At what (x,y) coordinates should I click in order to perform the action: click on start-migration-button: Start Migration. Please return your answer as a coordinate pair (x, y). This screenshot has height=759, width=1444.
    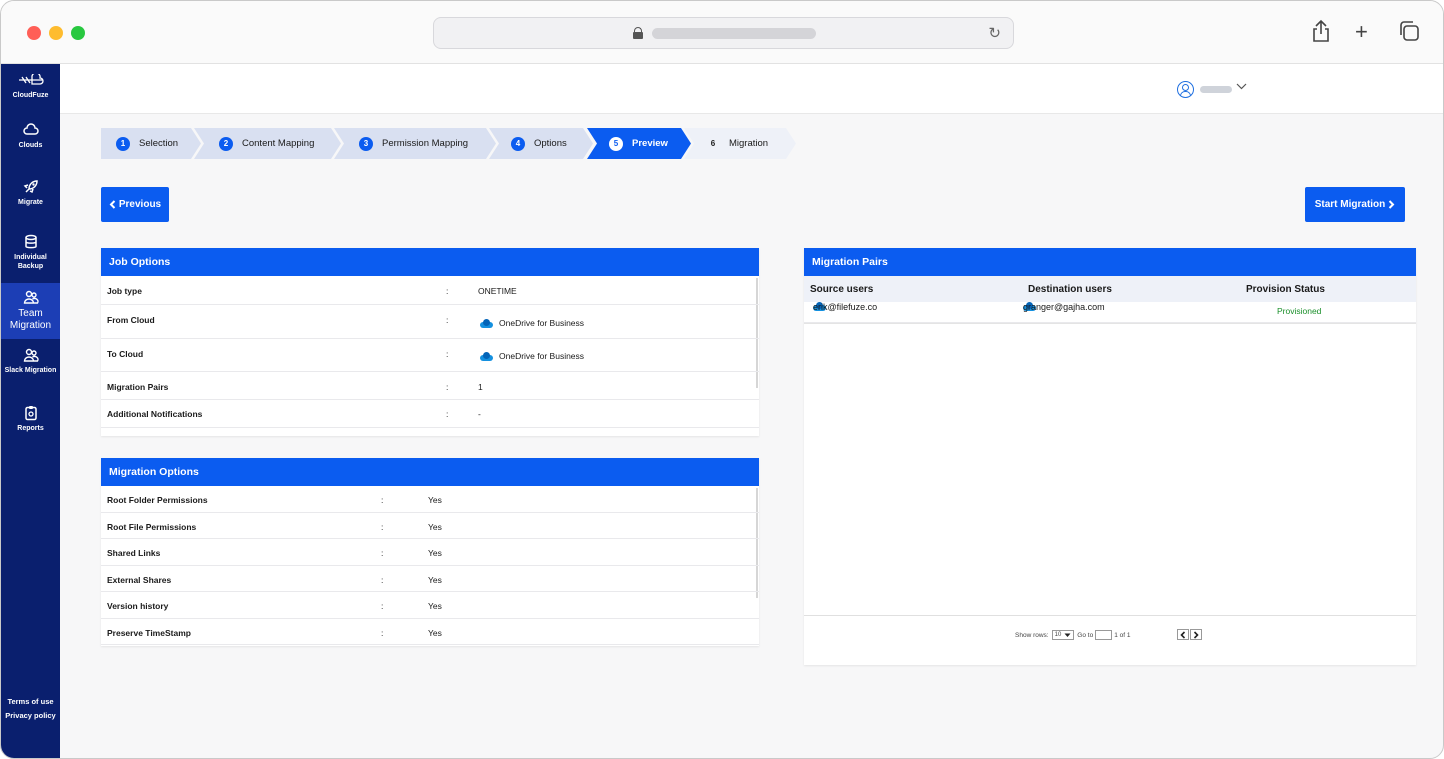
    Looking at the image, I should click on (1355, 204).